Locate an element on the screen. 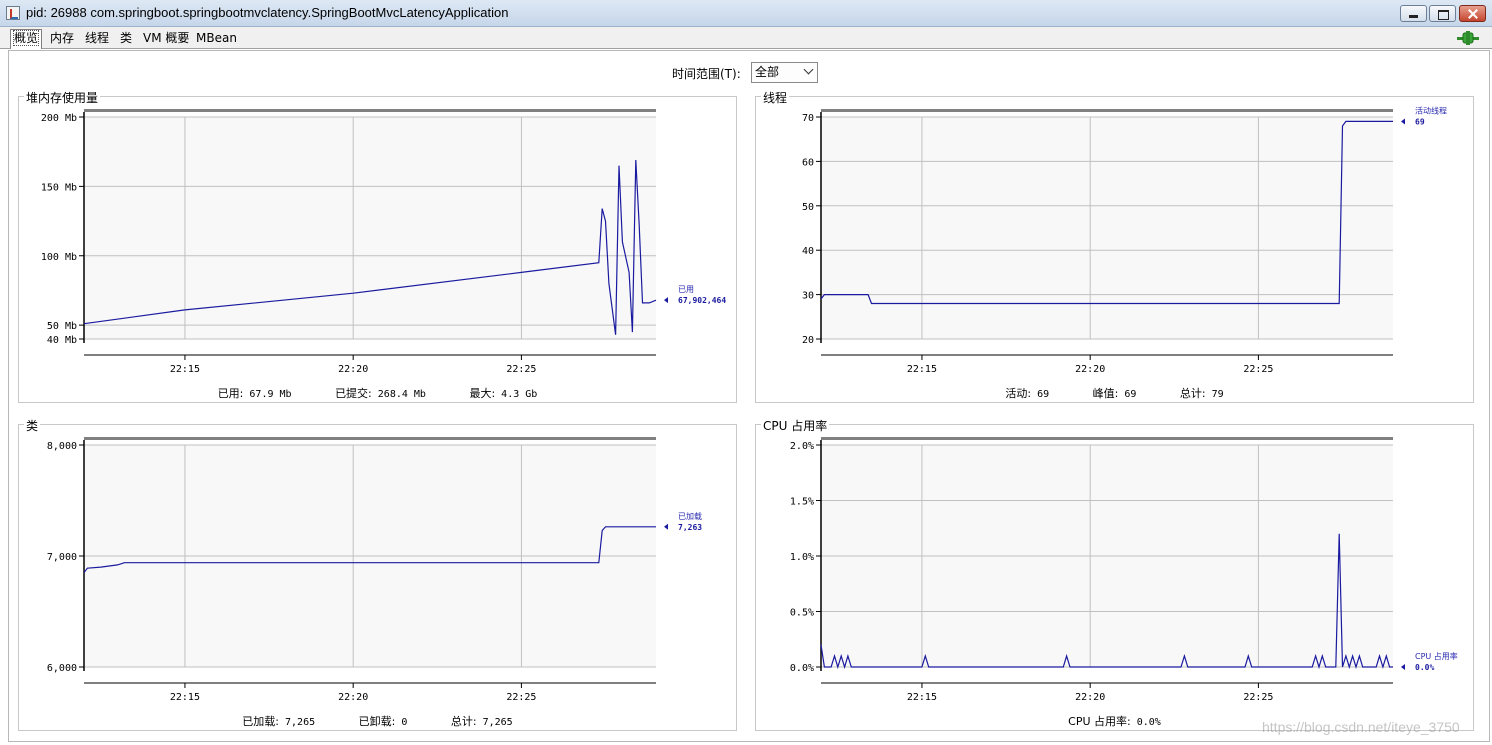  stat-label: 总计: is located at coordinates (463, 721).